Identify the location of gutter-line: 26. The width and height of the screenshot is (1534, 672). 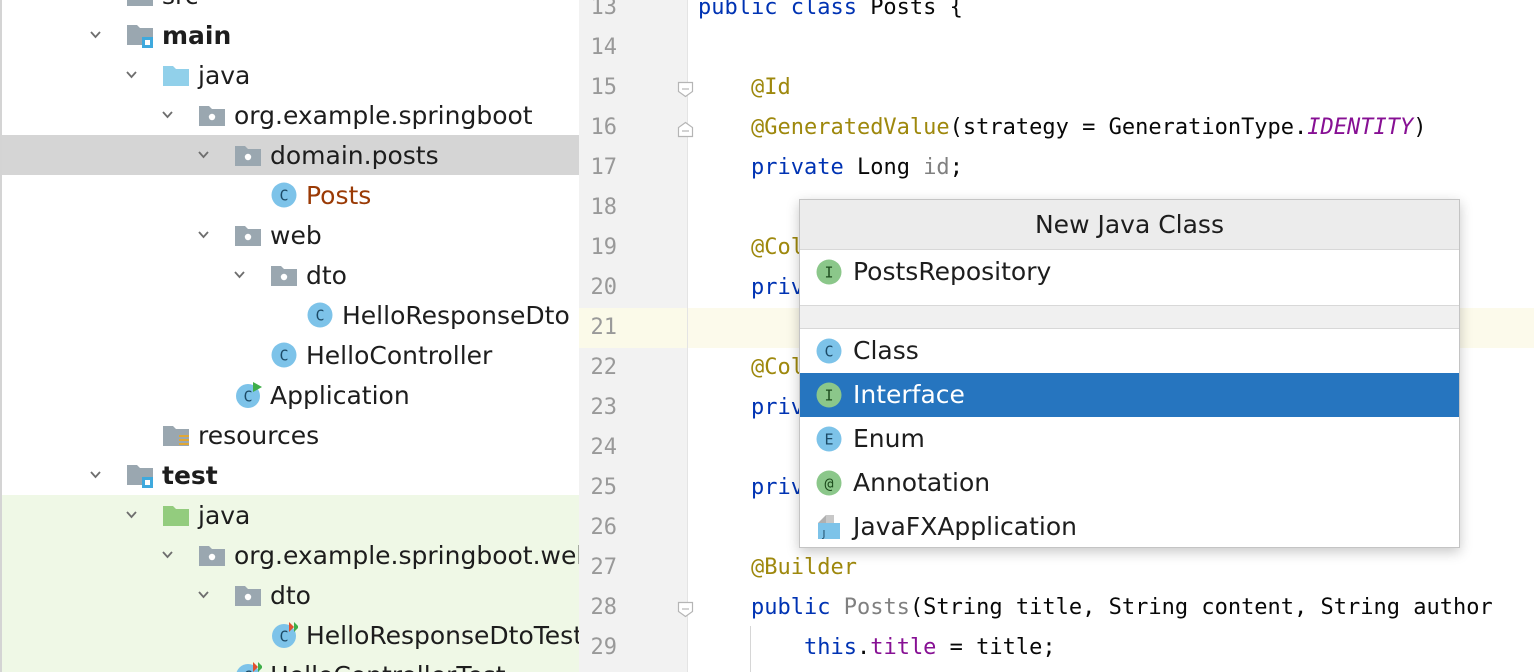
(633, 528).